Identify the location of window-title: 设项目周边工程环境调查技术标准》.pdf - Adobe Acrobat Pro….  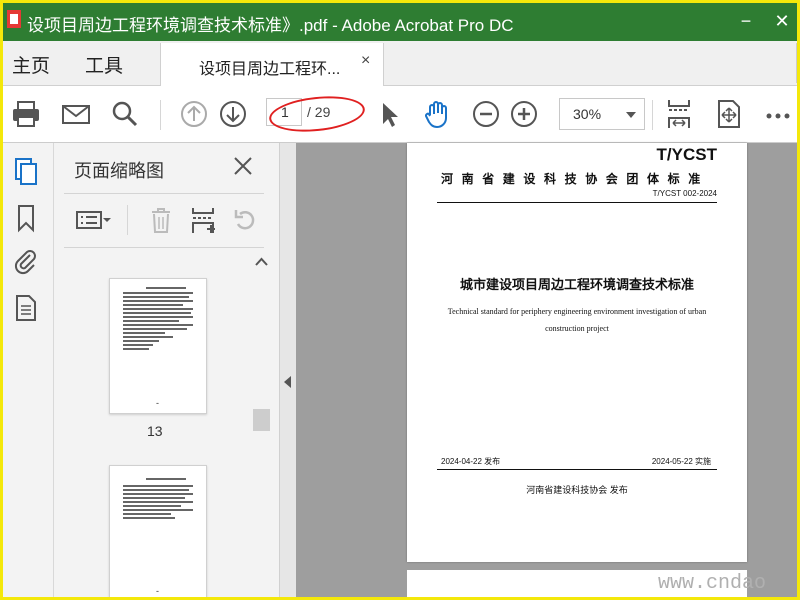
(270, 25).